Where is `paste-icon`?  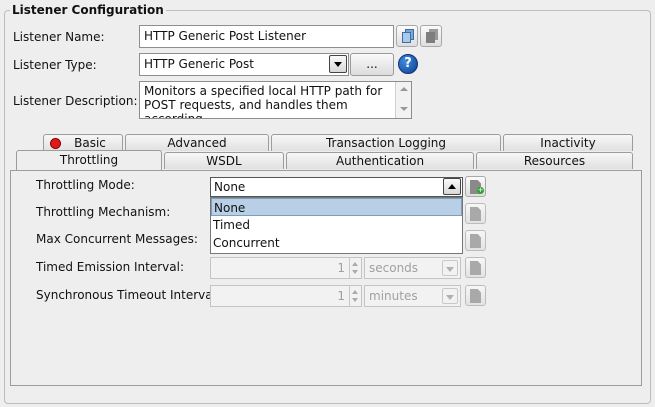
paste-icon is located at coordinates (432, 36).